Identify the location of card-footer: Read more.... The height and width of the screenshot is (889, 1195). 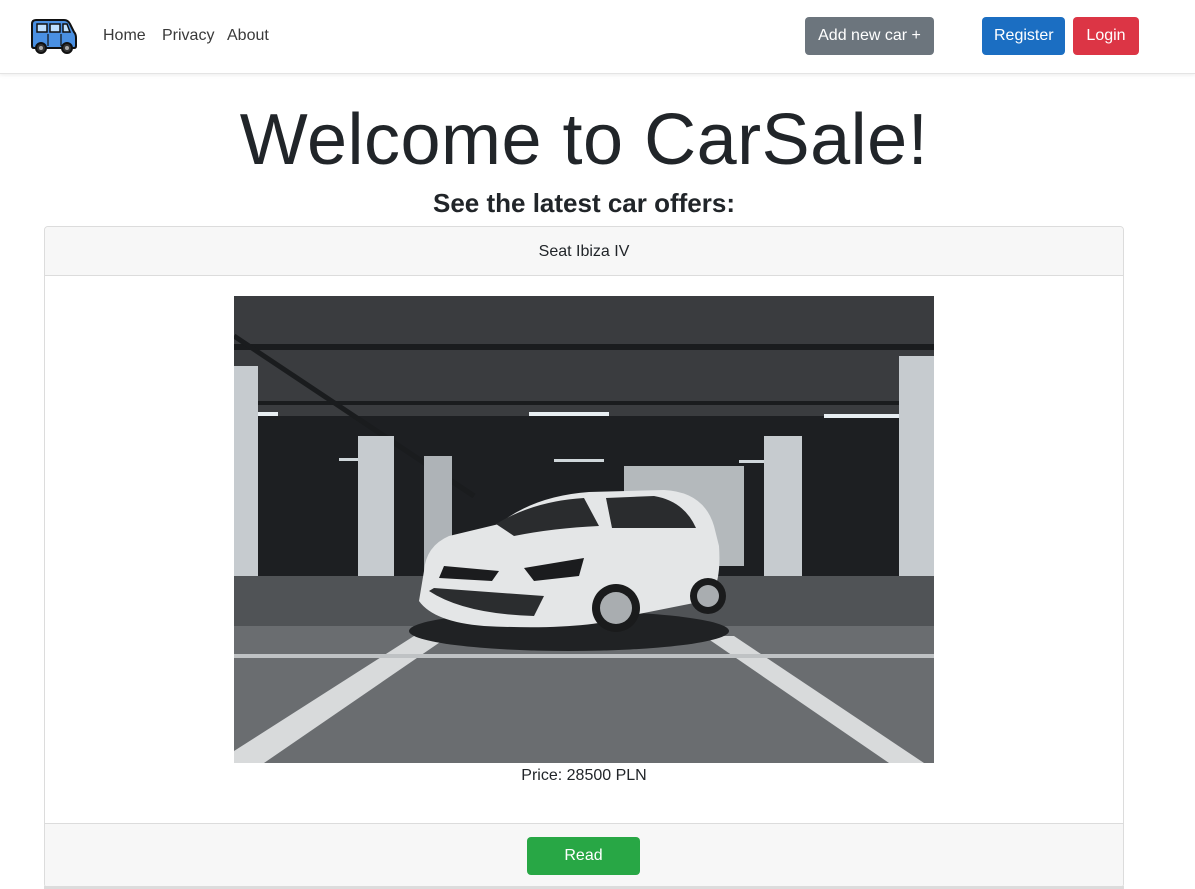
(584, 855).